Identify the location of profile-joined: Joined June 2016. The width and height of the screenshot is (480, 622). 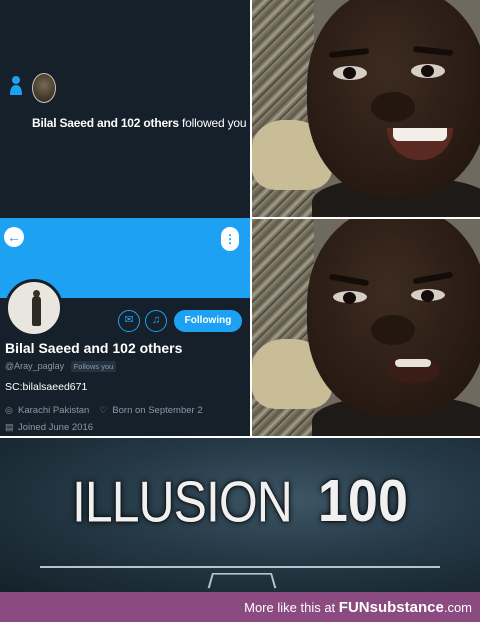
(56, 427).